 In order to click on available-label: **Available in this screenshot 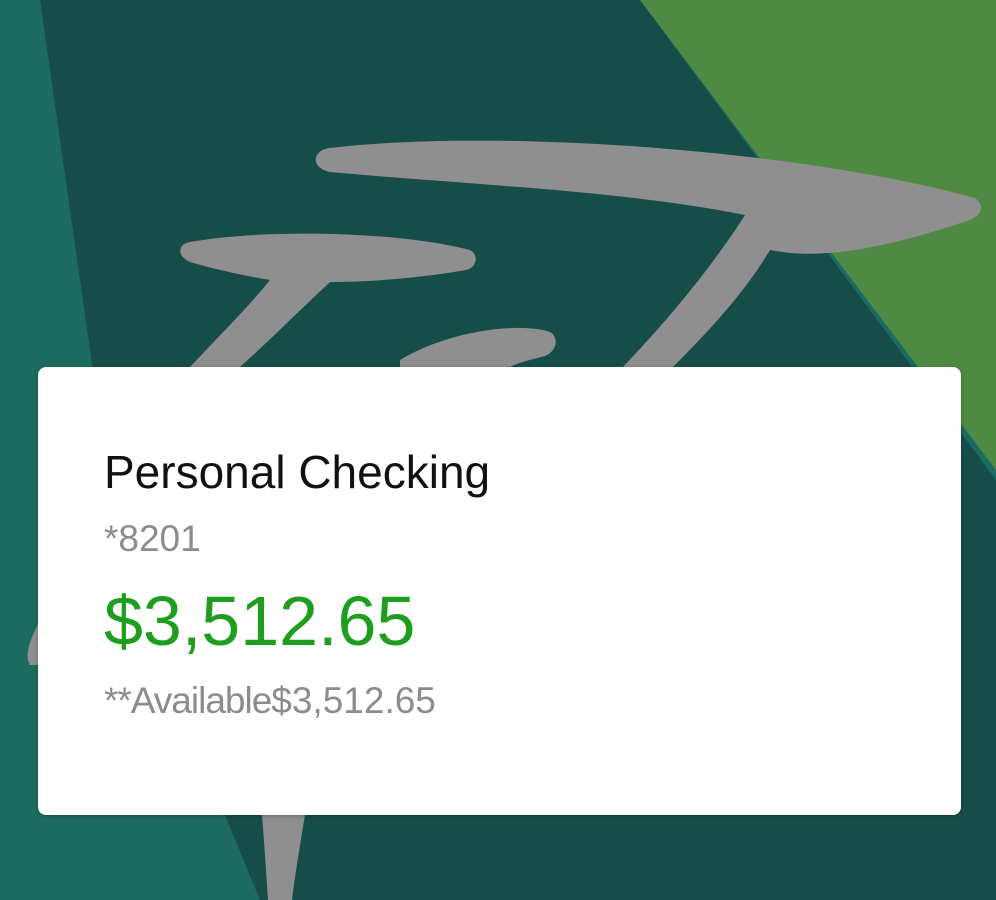, I will do `click(188, 700)`.